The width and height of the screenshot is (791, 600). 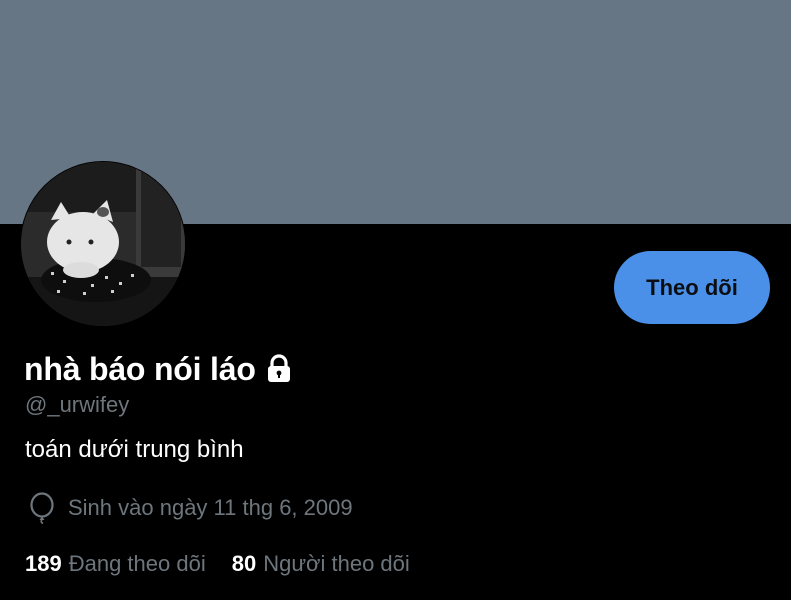 I want to click on name-row: nhà báo nói láo, so click(x=160, y=369).